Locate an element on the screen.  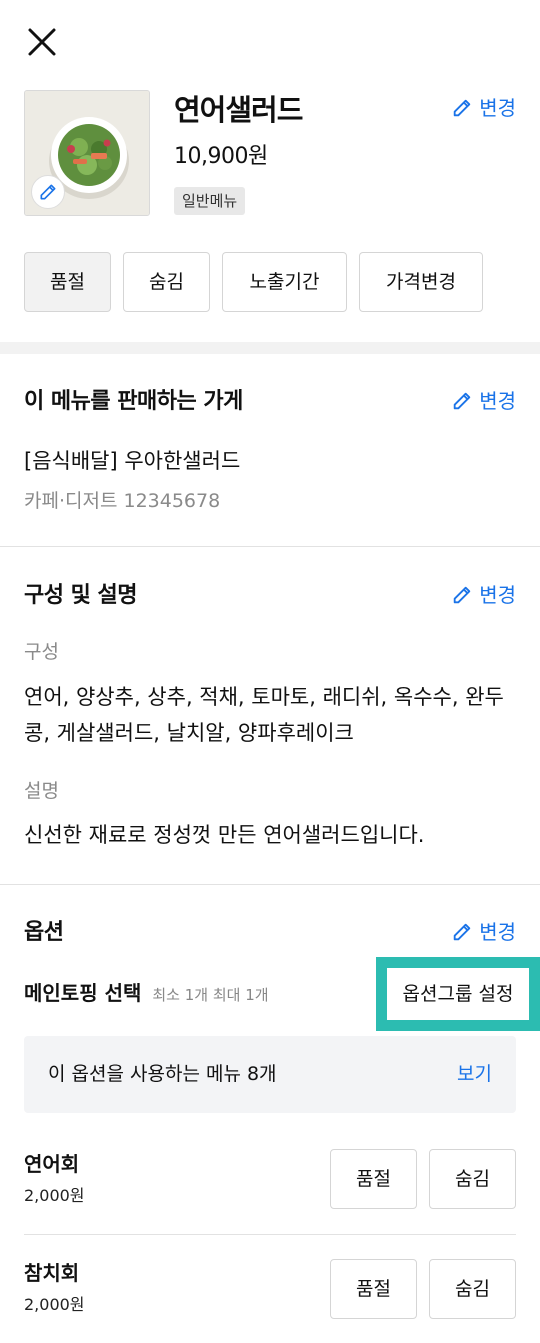
hide-button: 숨김 is located at coordinates (166, 282).